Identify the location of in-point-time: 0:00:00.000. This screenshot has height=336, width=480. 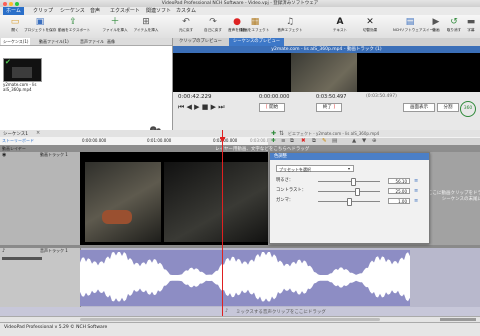
(274, 97).